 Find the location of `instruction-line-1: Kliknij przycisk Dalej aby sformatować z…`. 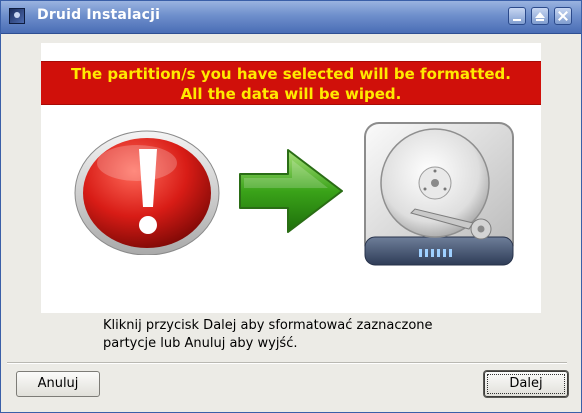

instruction-line-1: Kliknij przycisk Dalej aby sformatować z… is located at coordinates (268, 325).